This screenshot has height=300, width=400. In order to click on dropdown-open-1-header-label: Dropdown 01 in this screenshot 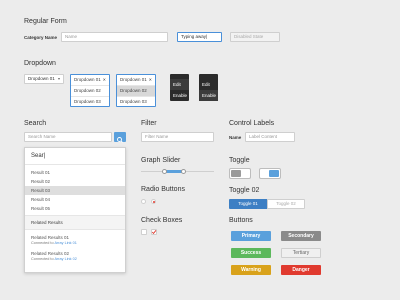, I will do `click(87, 79)`.